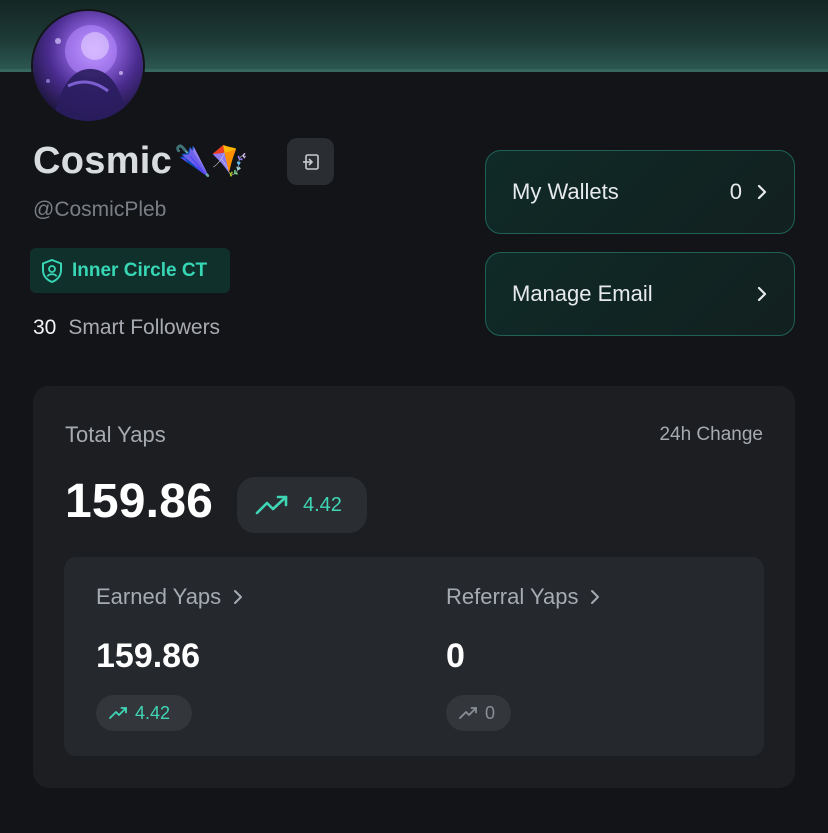 This screenshot has height=833, width=828. I want to click on profile-name-emoji: 🌂🪁, so click(211, 161).